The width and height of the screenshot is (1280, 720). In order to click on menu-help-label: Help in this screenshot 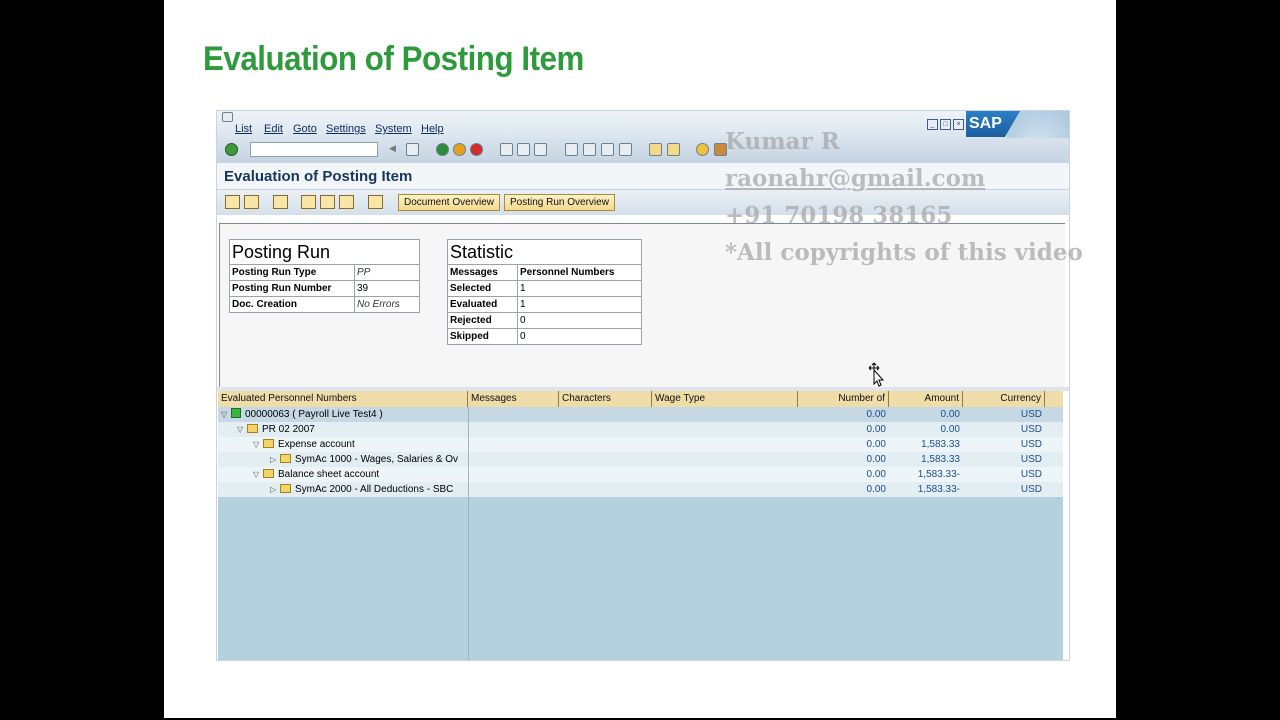, I will do `click(432, 129)`.